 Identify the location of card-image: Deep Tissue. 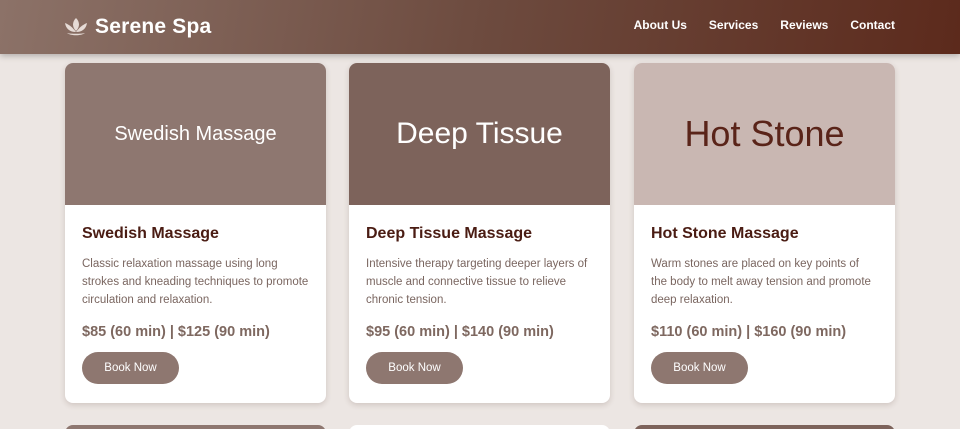
(479, 134).